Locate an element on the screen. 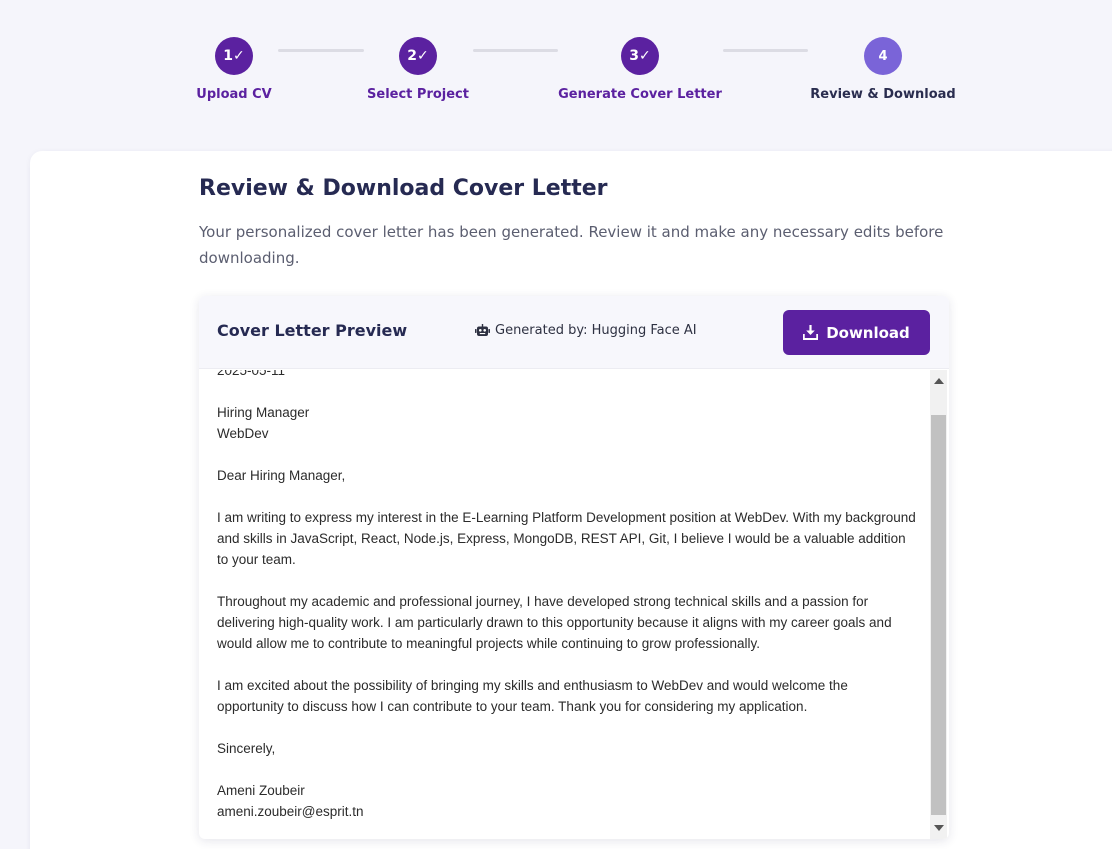  letter-signature-email: ameni.zoubeir@esprit.tn is located at coordinates (290, 811).